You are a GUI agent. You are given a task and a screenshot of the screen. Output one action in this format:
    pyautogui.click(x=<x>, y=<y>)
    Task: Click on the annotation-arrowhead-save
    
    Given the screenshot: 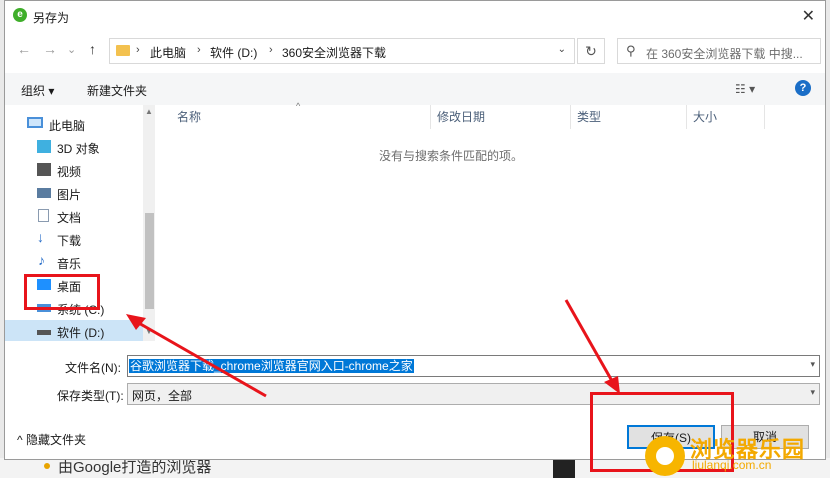 What is the action you would take?
    pyautogui.click(x=612, y=385)
    